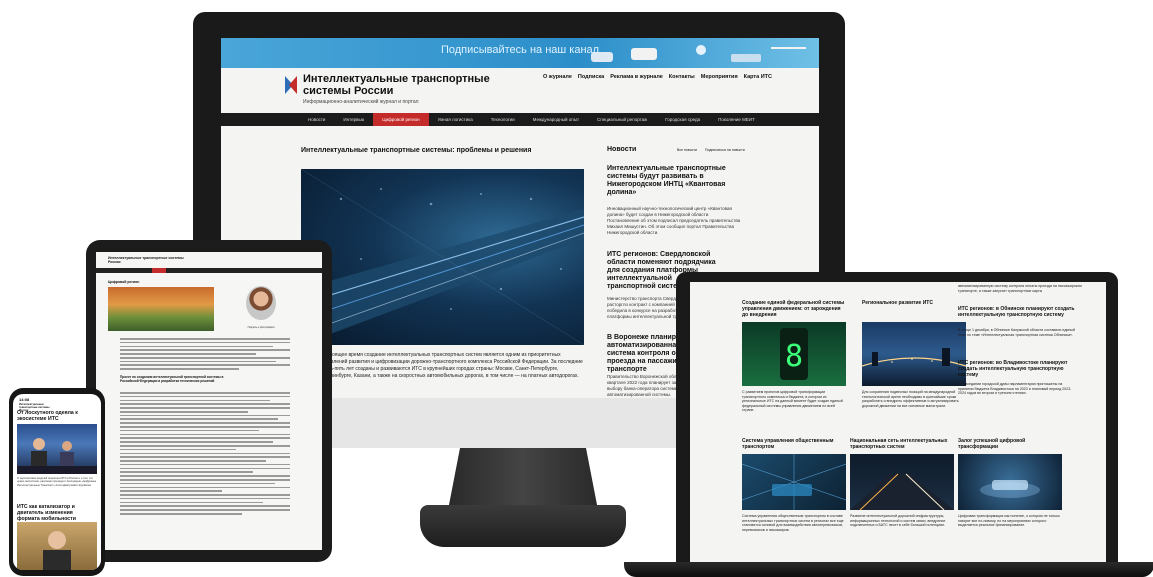 The width and height of the screenshot is (1153, 577). Describe the element at coordinates (914, 303) in the screenshot. I see `laptop-item-title: Региональное развитие ИТС` at that location.